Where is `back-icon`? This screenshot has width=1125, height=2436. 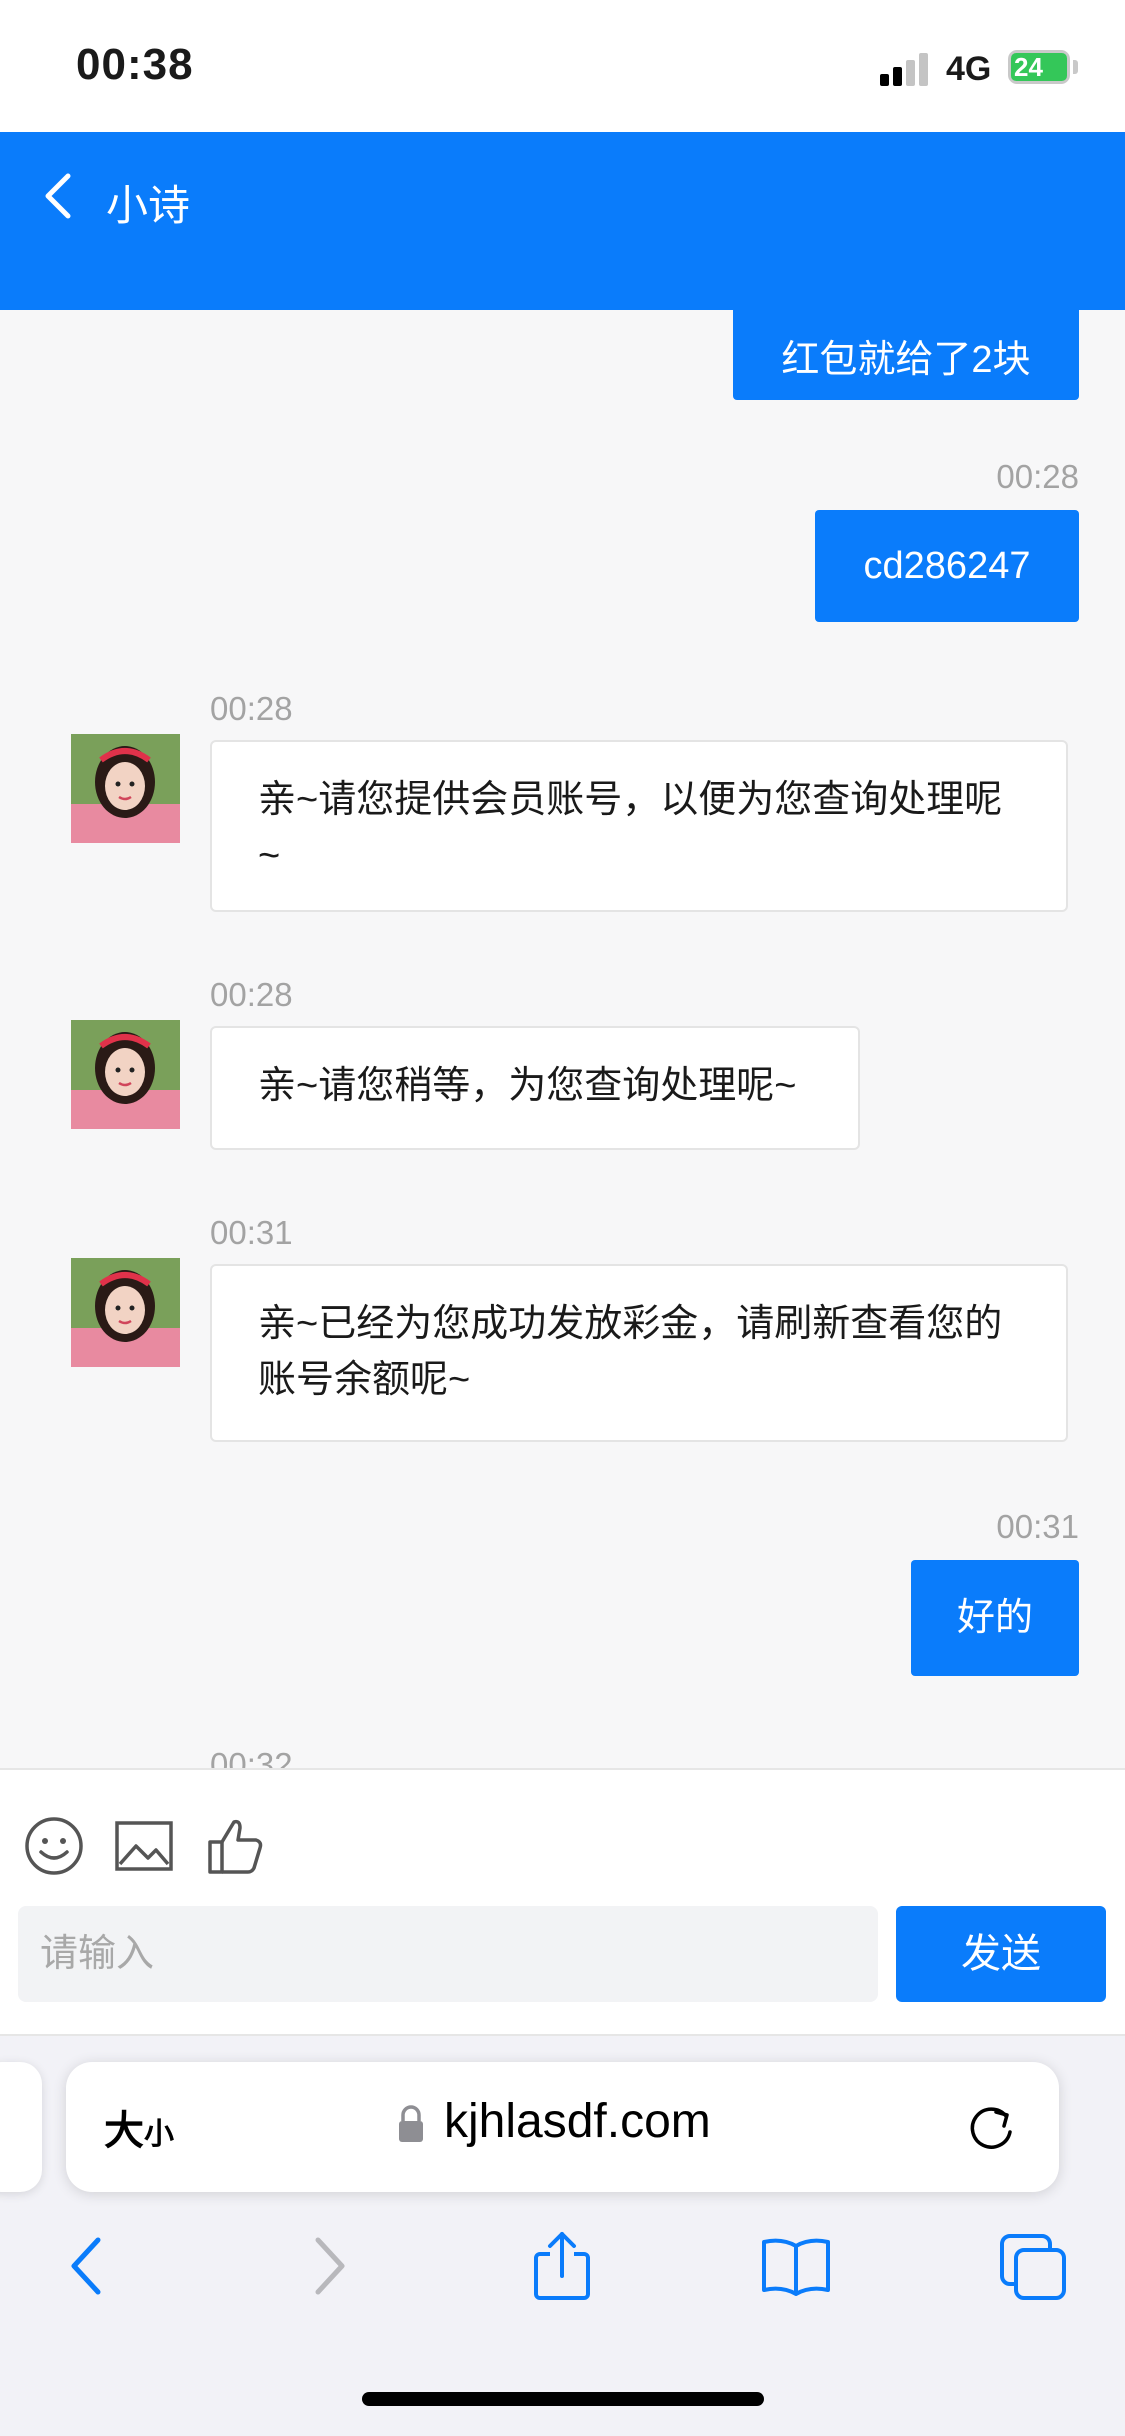 back-icon is located at coordinates (88, 2266).